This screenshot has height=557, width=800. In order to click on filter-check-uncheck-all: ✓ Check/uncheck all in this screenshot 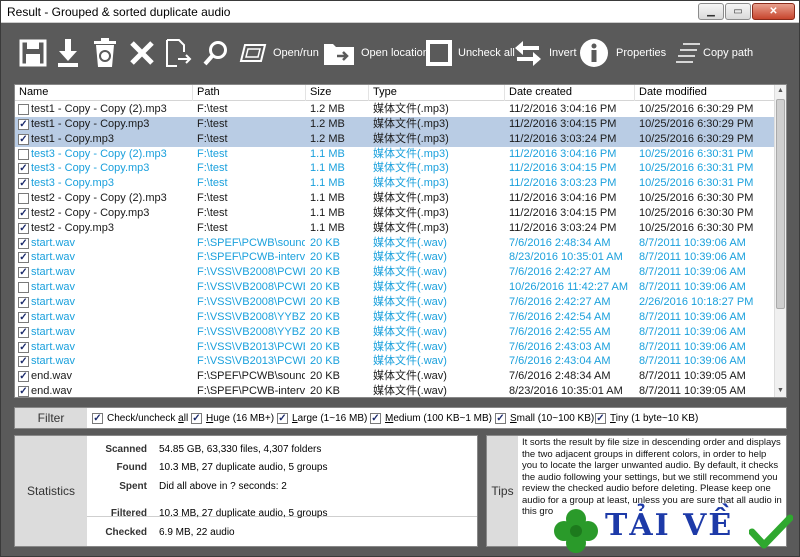, I will do `click(140, 418)`.